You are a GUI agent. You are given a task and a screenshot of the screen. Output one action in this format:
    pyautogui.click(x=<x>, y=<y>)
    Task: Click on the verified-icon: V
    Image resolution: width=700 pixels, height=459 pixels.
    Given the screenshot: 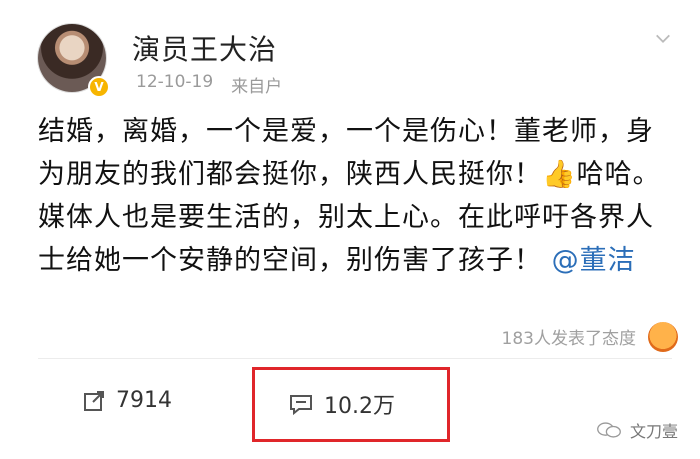 What is the action you would take?
    pyautogui.click(x=99, y=87)
    